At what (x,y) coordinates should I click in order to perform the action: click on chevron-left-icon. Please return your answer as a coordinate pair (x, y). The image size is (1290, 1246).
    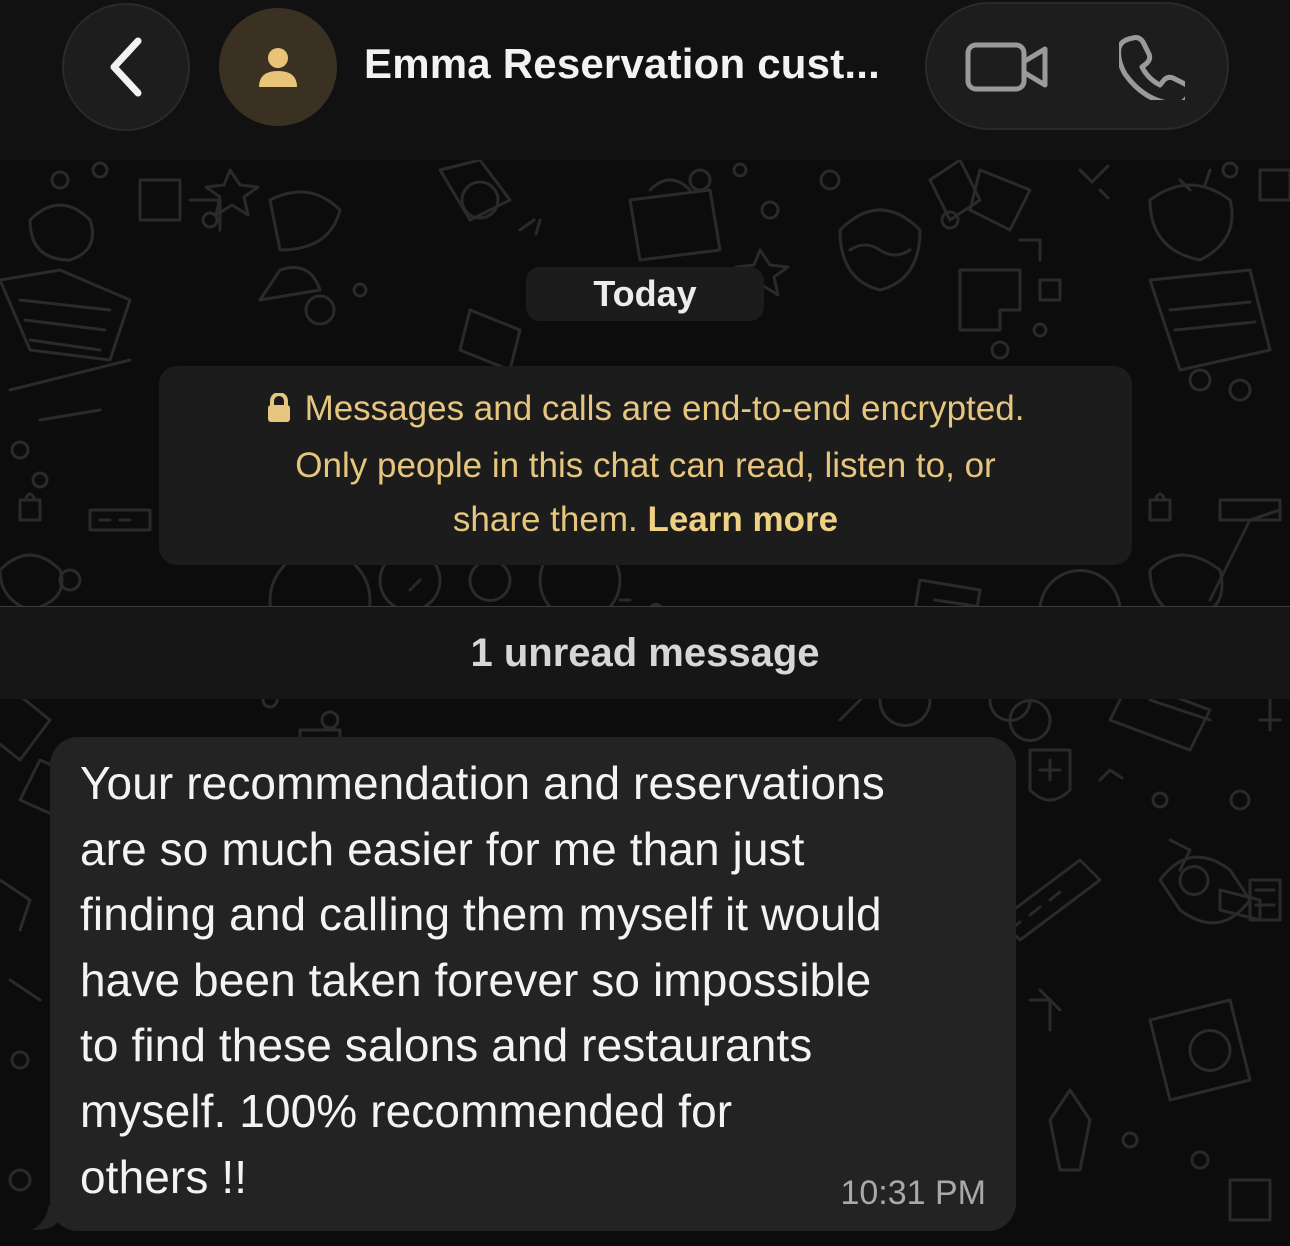
    Looking at the image, I should click on (126, 67).